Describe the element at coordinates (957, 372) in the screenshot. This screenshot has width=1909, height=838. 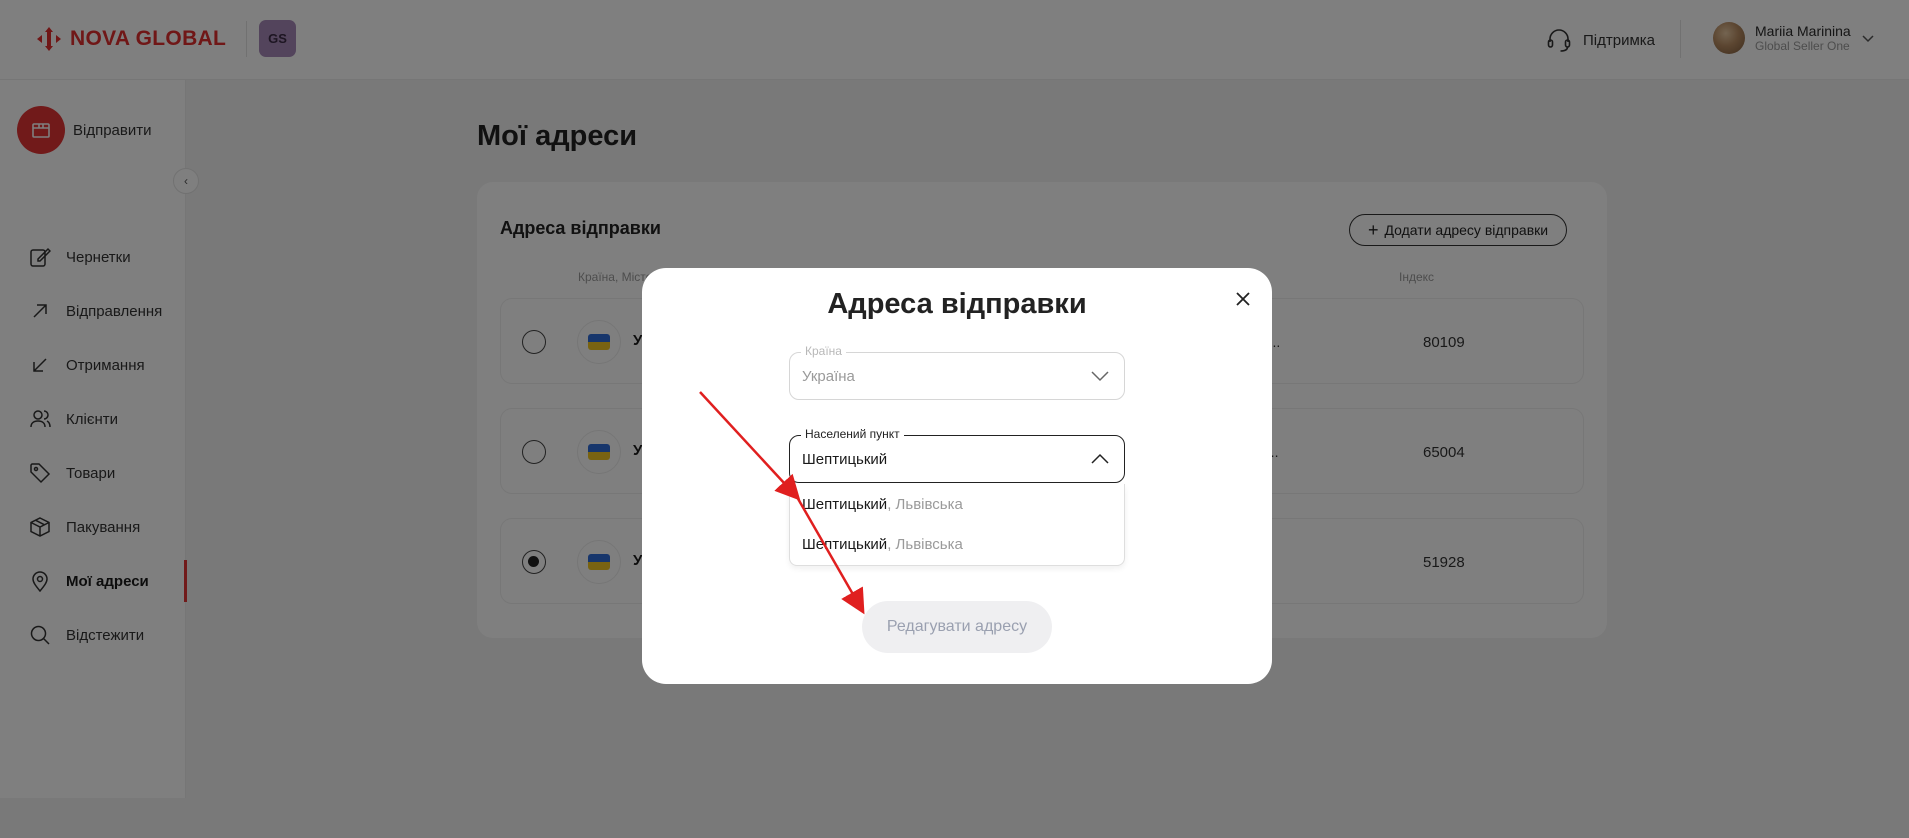
I see `country-select: Країна Україна` at that location.